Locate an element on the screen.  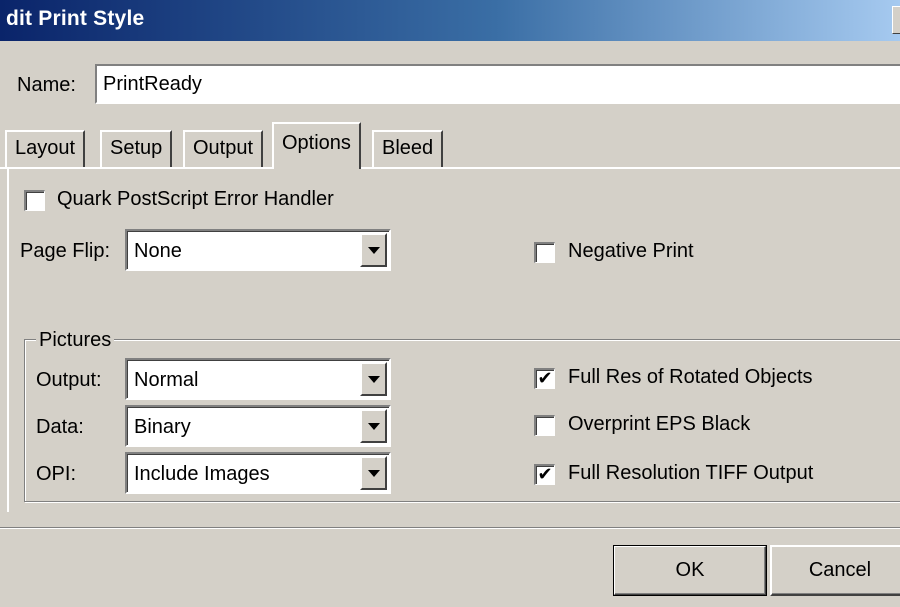
pictures-opi-label: OPI: is located at coordinates (56, 474).